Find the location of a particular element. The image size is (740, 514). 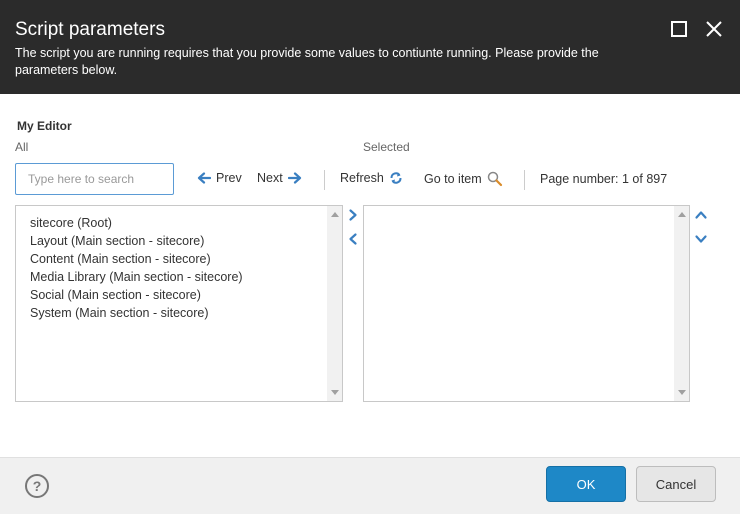

go-to-item-button: Go to item is located at coordinates (463, 179).